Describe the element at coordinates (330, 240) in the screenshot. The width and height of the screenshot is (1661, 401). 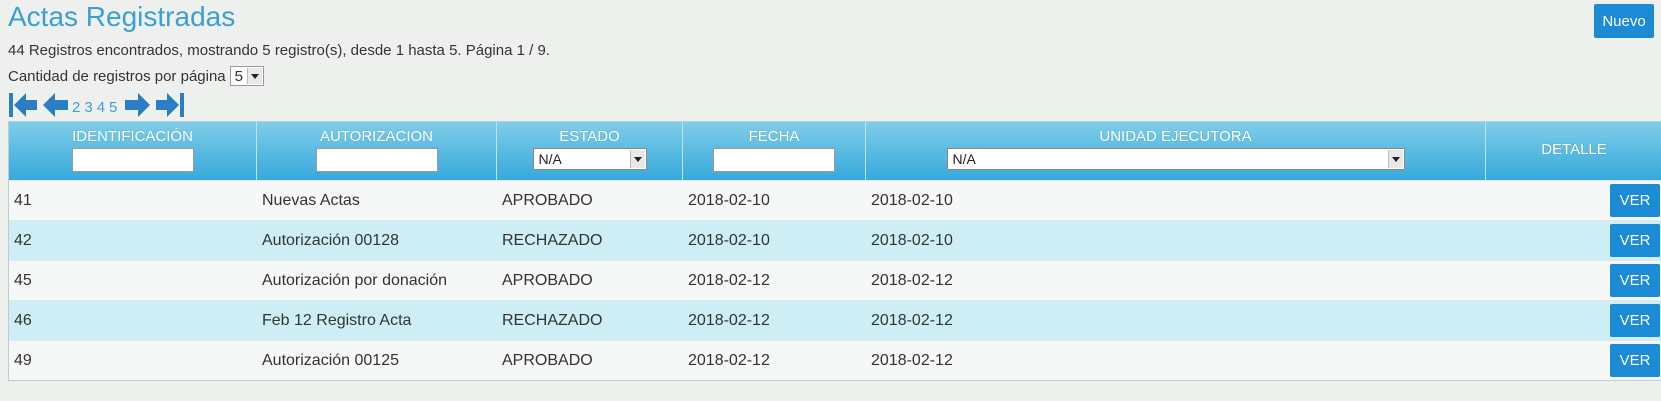
I see `cell-autorizacion: Autorización 00128` at that location.